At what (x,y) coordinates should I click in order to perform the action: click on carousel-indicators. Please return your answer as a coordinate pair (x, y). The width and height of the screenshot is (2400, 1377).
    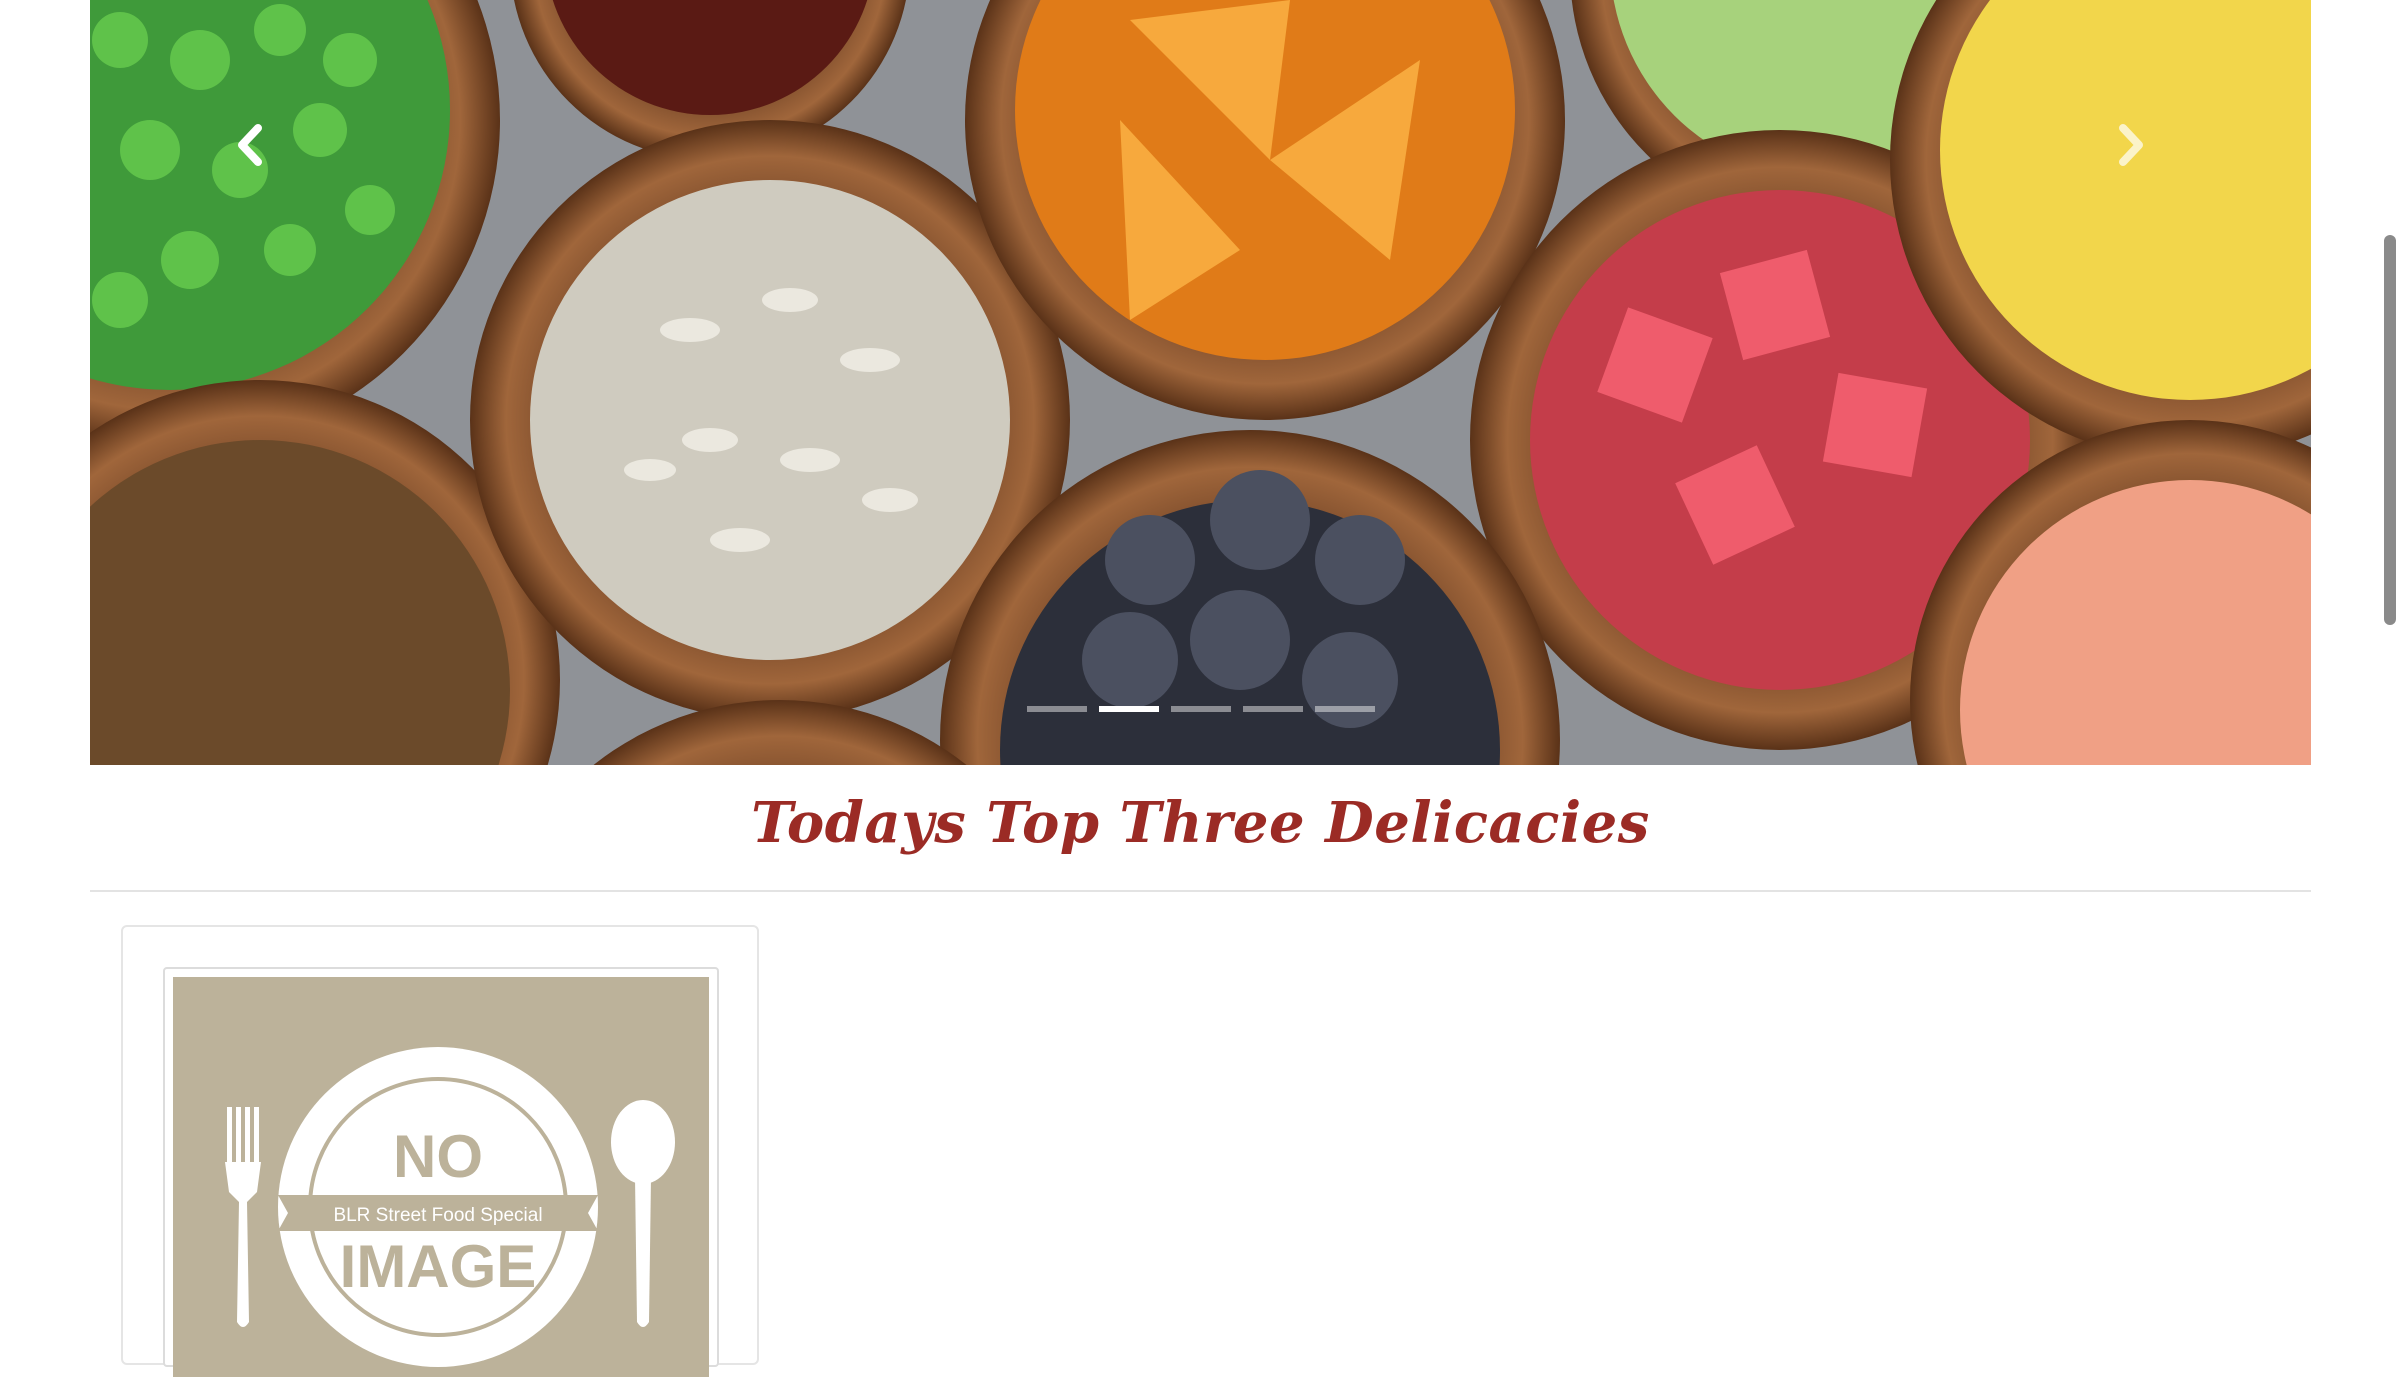
    Looking at the image, I should click on (1200, 709).